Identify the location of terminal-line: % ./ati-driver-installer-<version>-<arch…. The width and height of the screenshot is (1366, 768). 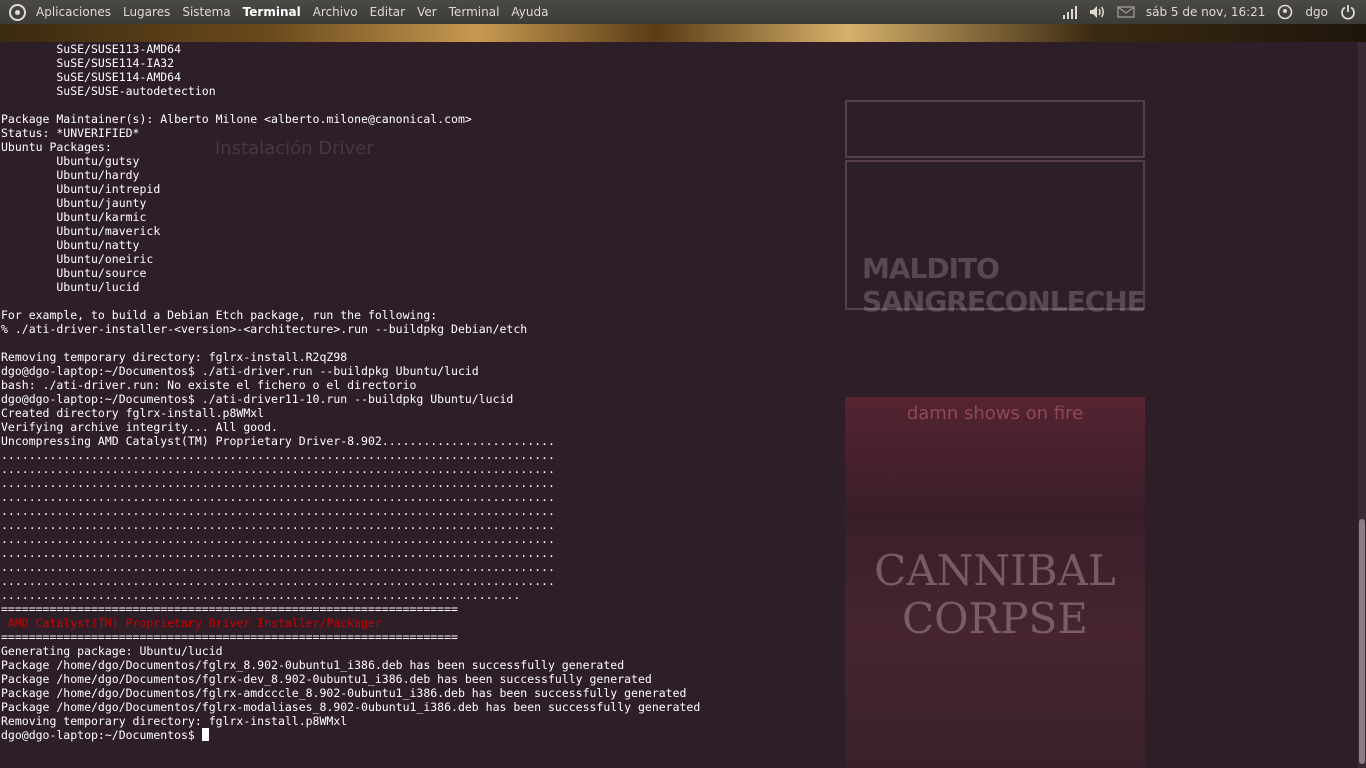
(264, 329).